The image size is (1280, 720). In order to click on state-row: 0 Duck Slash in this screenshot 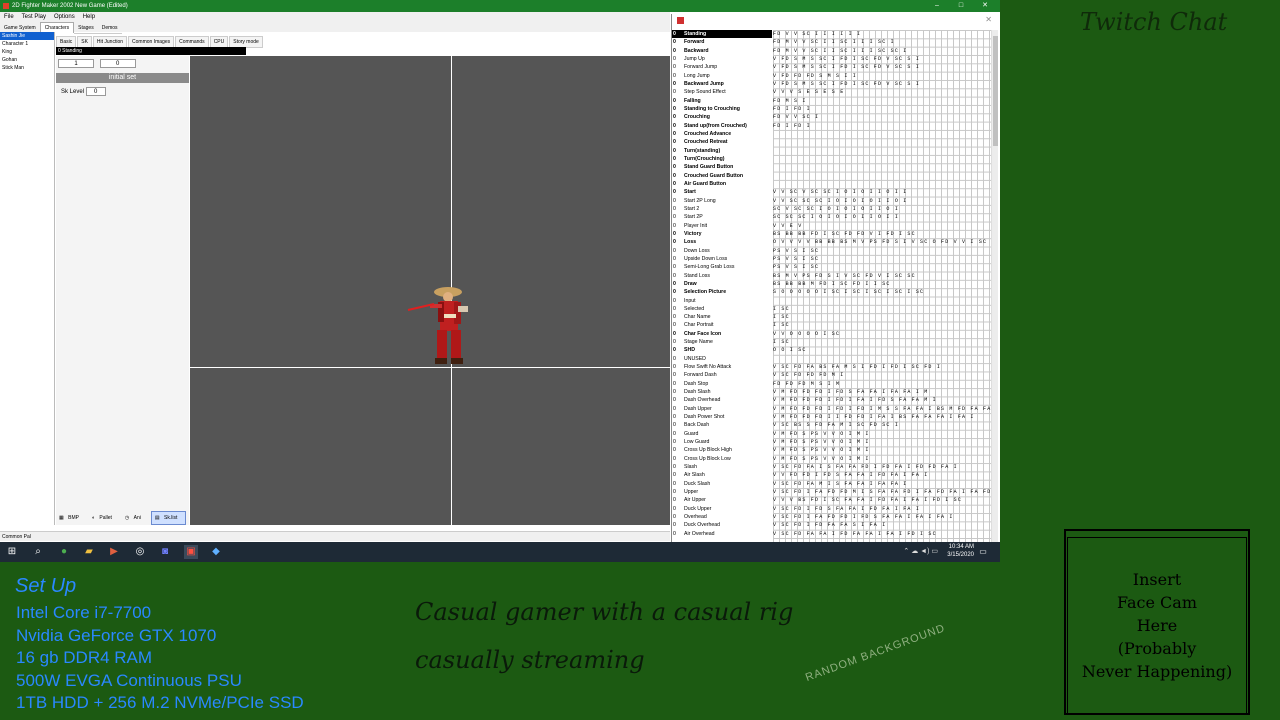, I will do `click(722, 484)`.